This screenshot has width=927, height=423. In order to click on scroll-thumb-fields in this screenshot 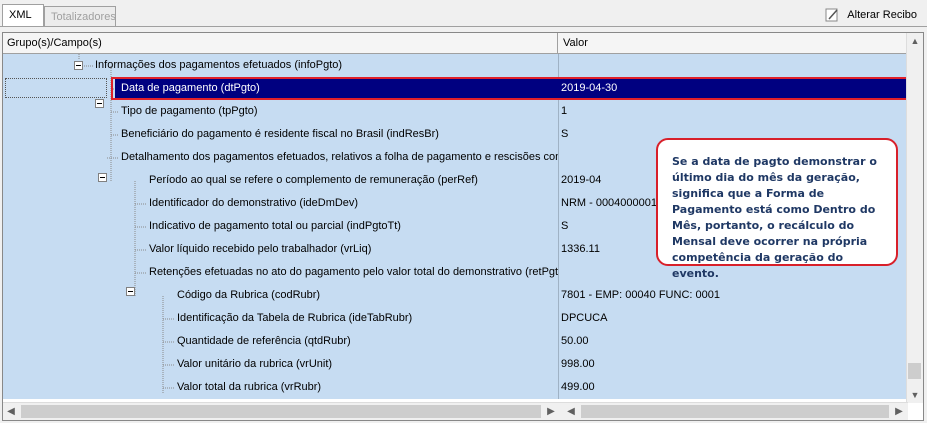, I will do `click(281, 411)`.